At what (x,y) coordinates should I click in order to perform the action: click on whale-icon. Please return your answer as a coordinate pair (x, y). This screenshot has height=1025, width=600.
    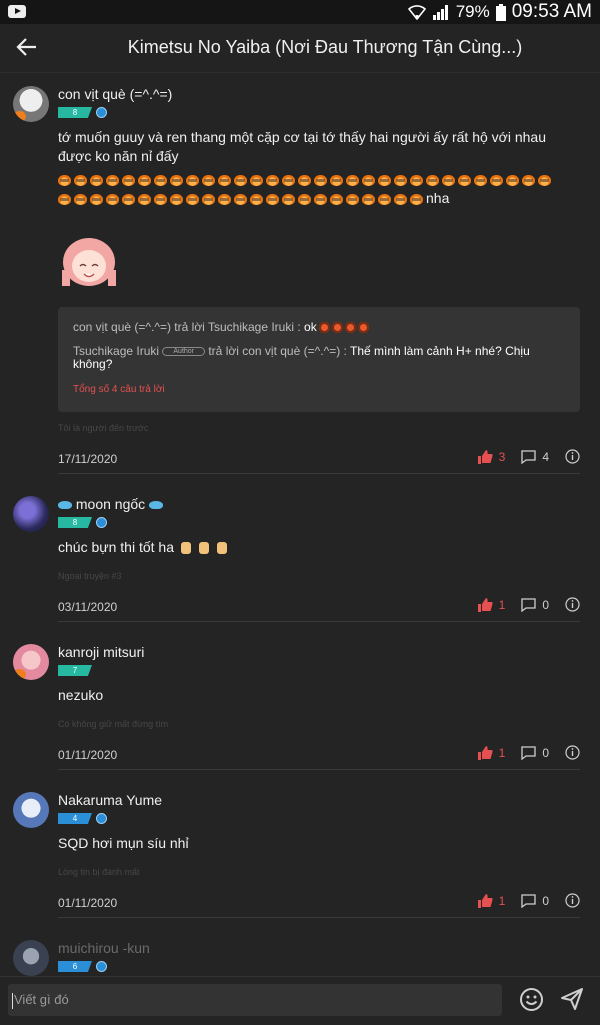
    Looking at the image, I should click on (156, 505).